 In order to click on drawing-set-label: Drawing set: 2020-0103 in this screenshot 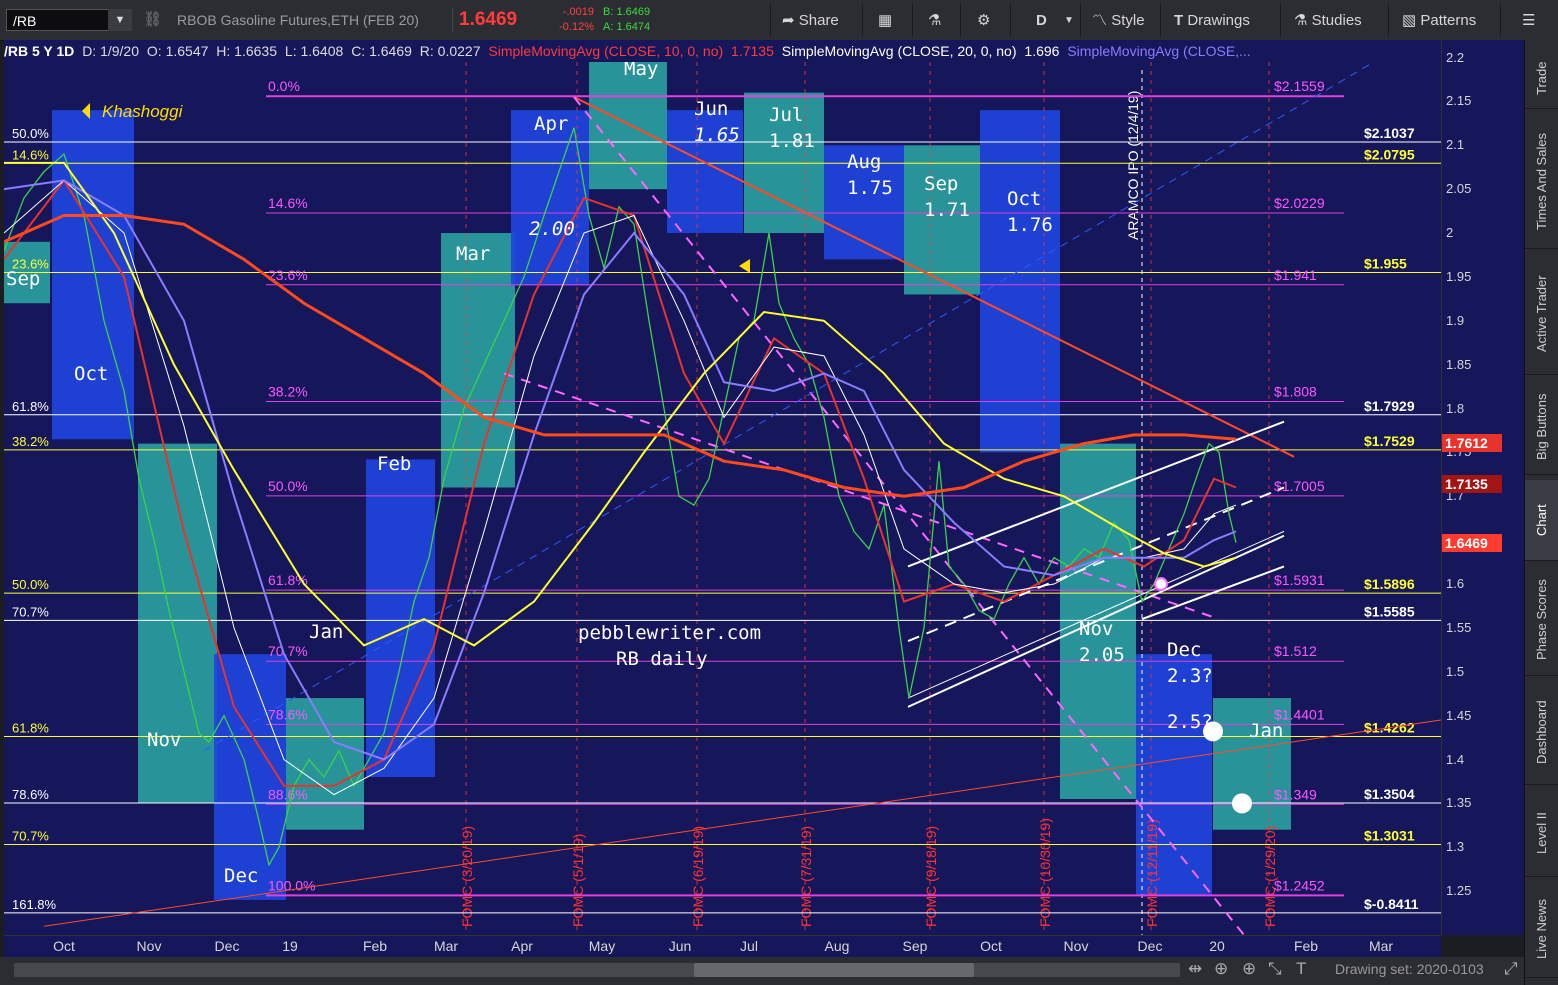, I will do `click(1409, 969)`.